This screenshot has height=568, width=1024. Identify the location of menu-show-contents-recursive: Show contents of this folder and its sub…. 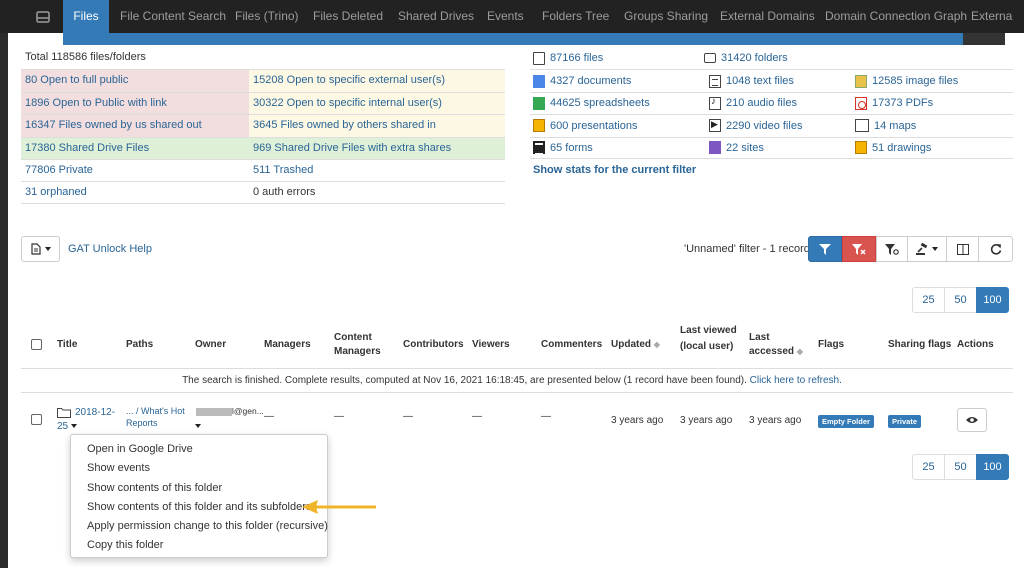
(199, 507).